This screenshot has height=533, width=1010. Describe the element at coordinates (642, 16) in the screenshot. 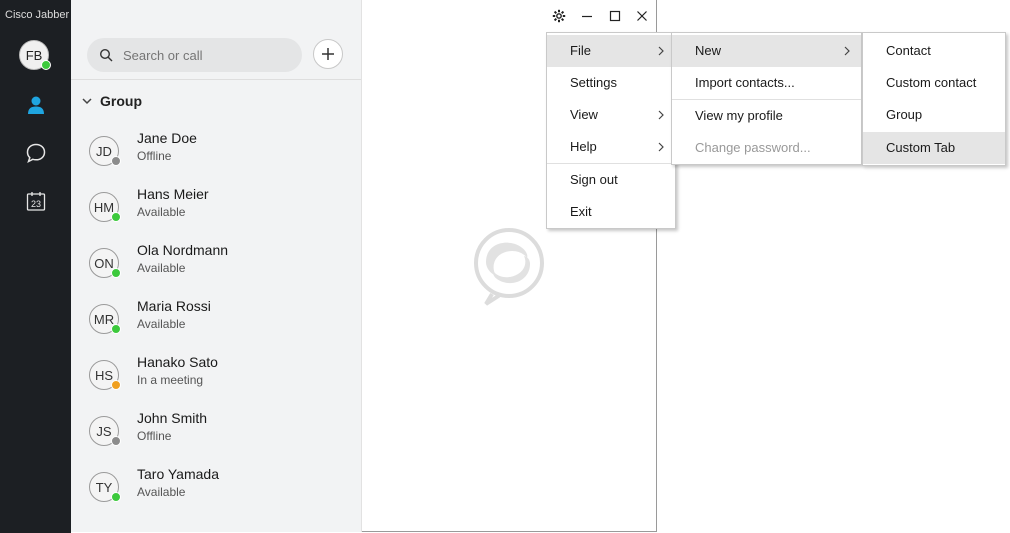

I see `close-icon` at that location.